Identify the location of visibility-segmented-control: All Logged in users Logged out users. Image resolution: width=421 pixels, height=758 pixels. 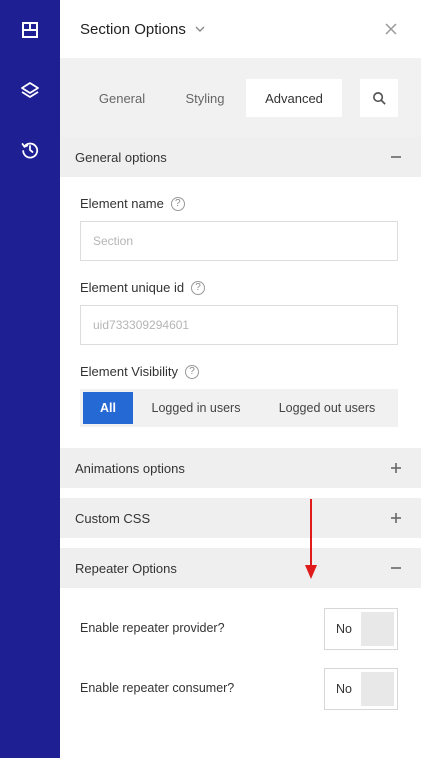
(239, 408).